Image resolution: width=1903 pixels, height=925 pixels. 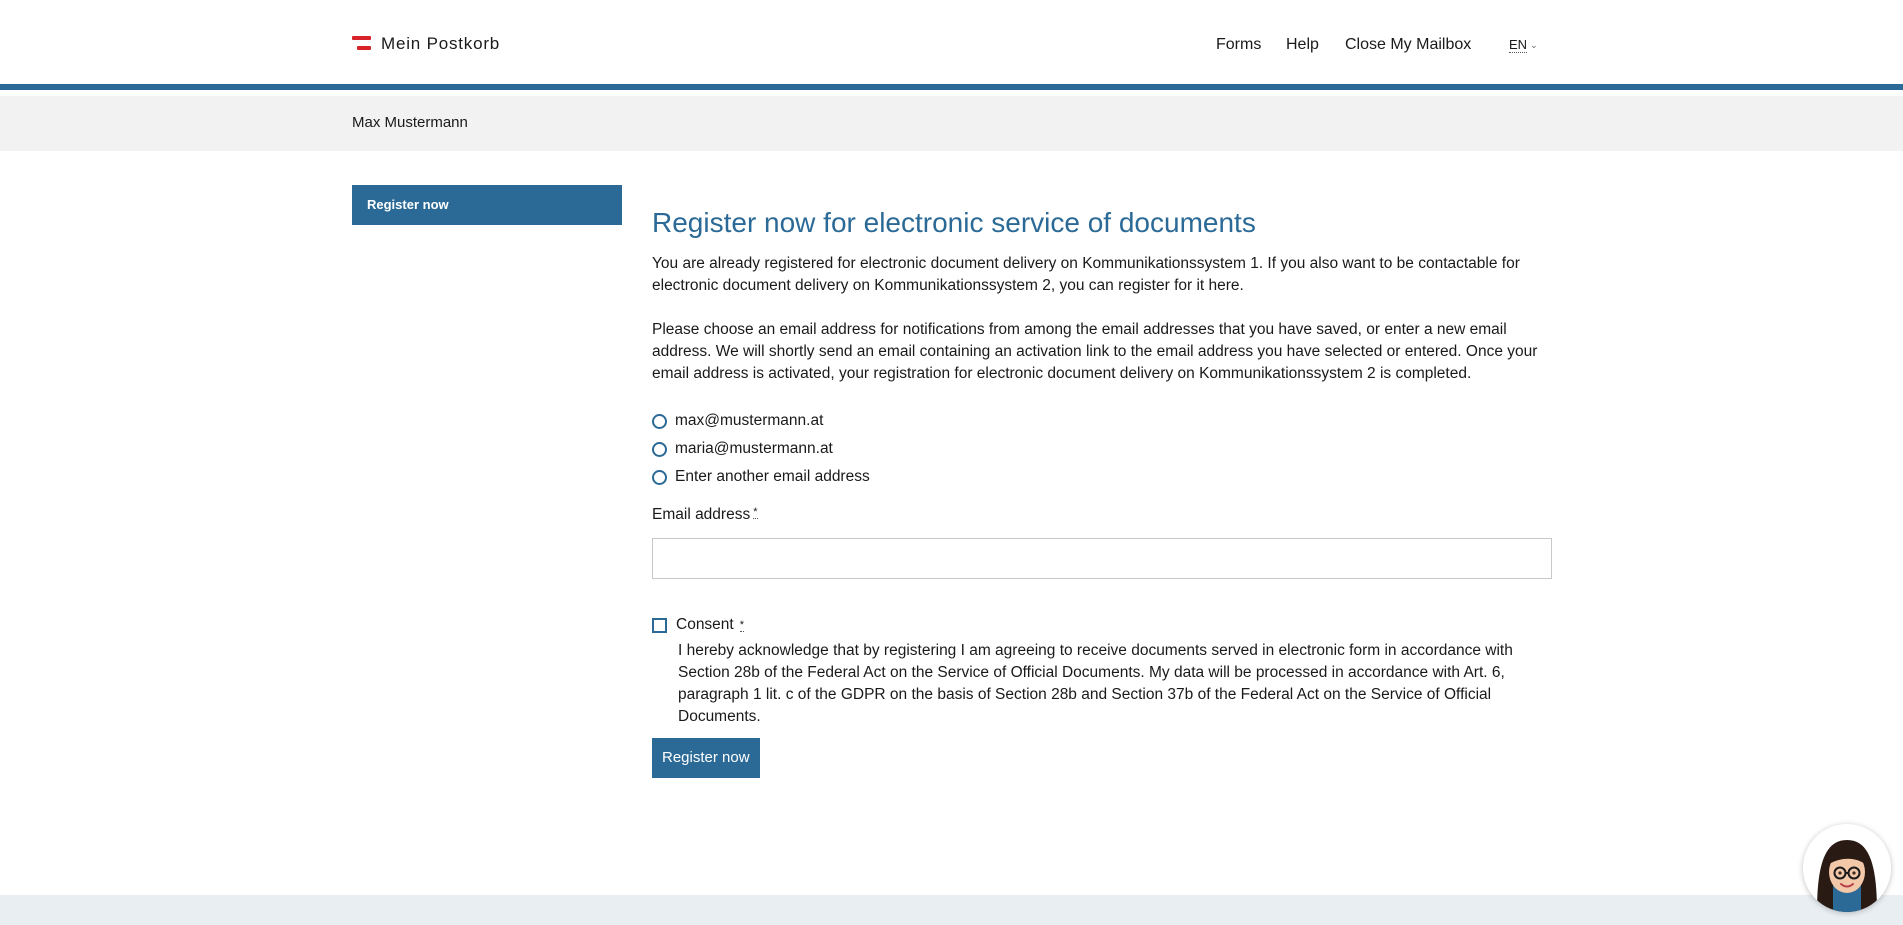 What do you see at coordinates (1534, 45) in the screenshot?
I see `chevron-down-icon: ⌄` at bounding box center [1534, 45].